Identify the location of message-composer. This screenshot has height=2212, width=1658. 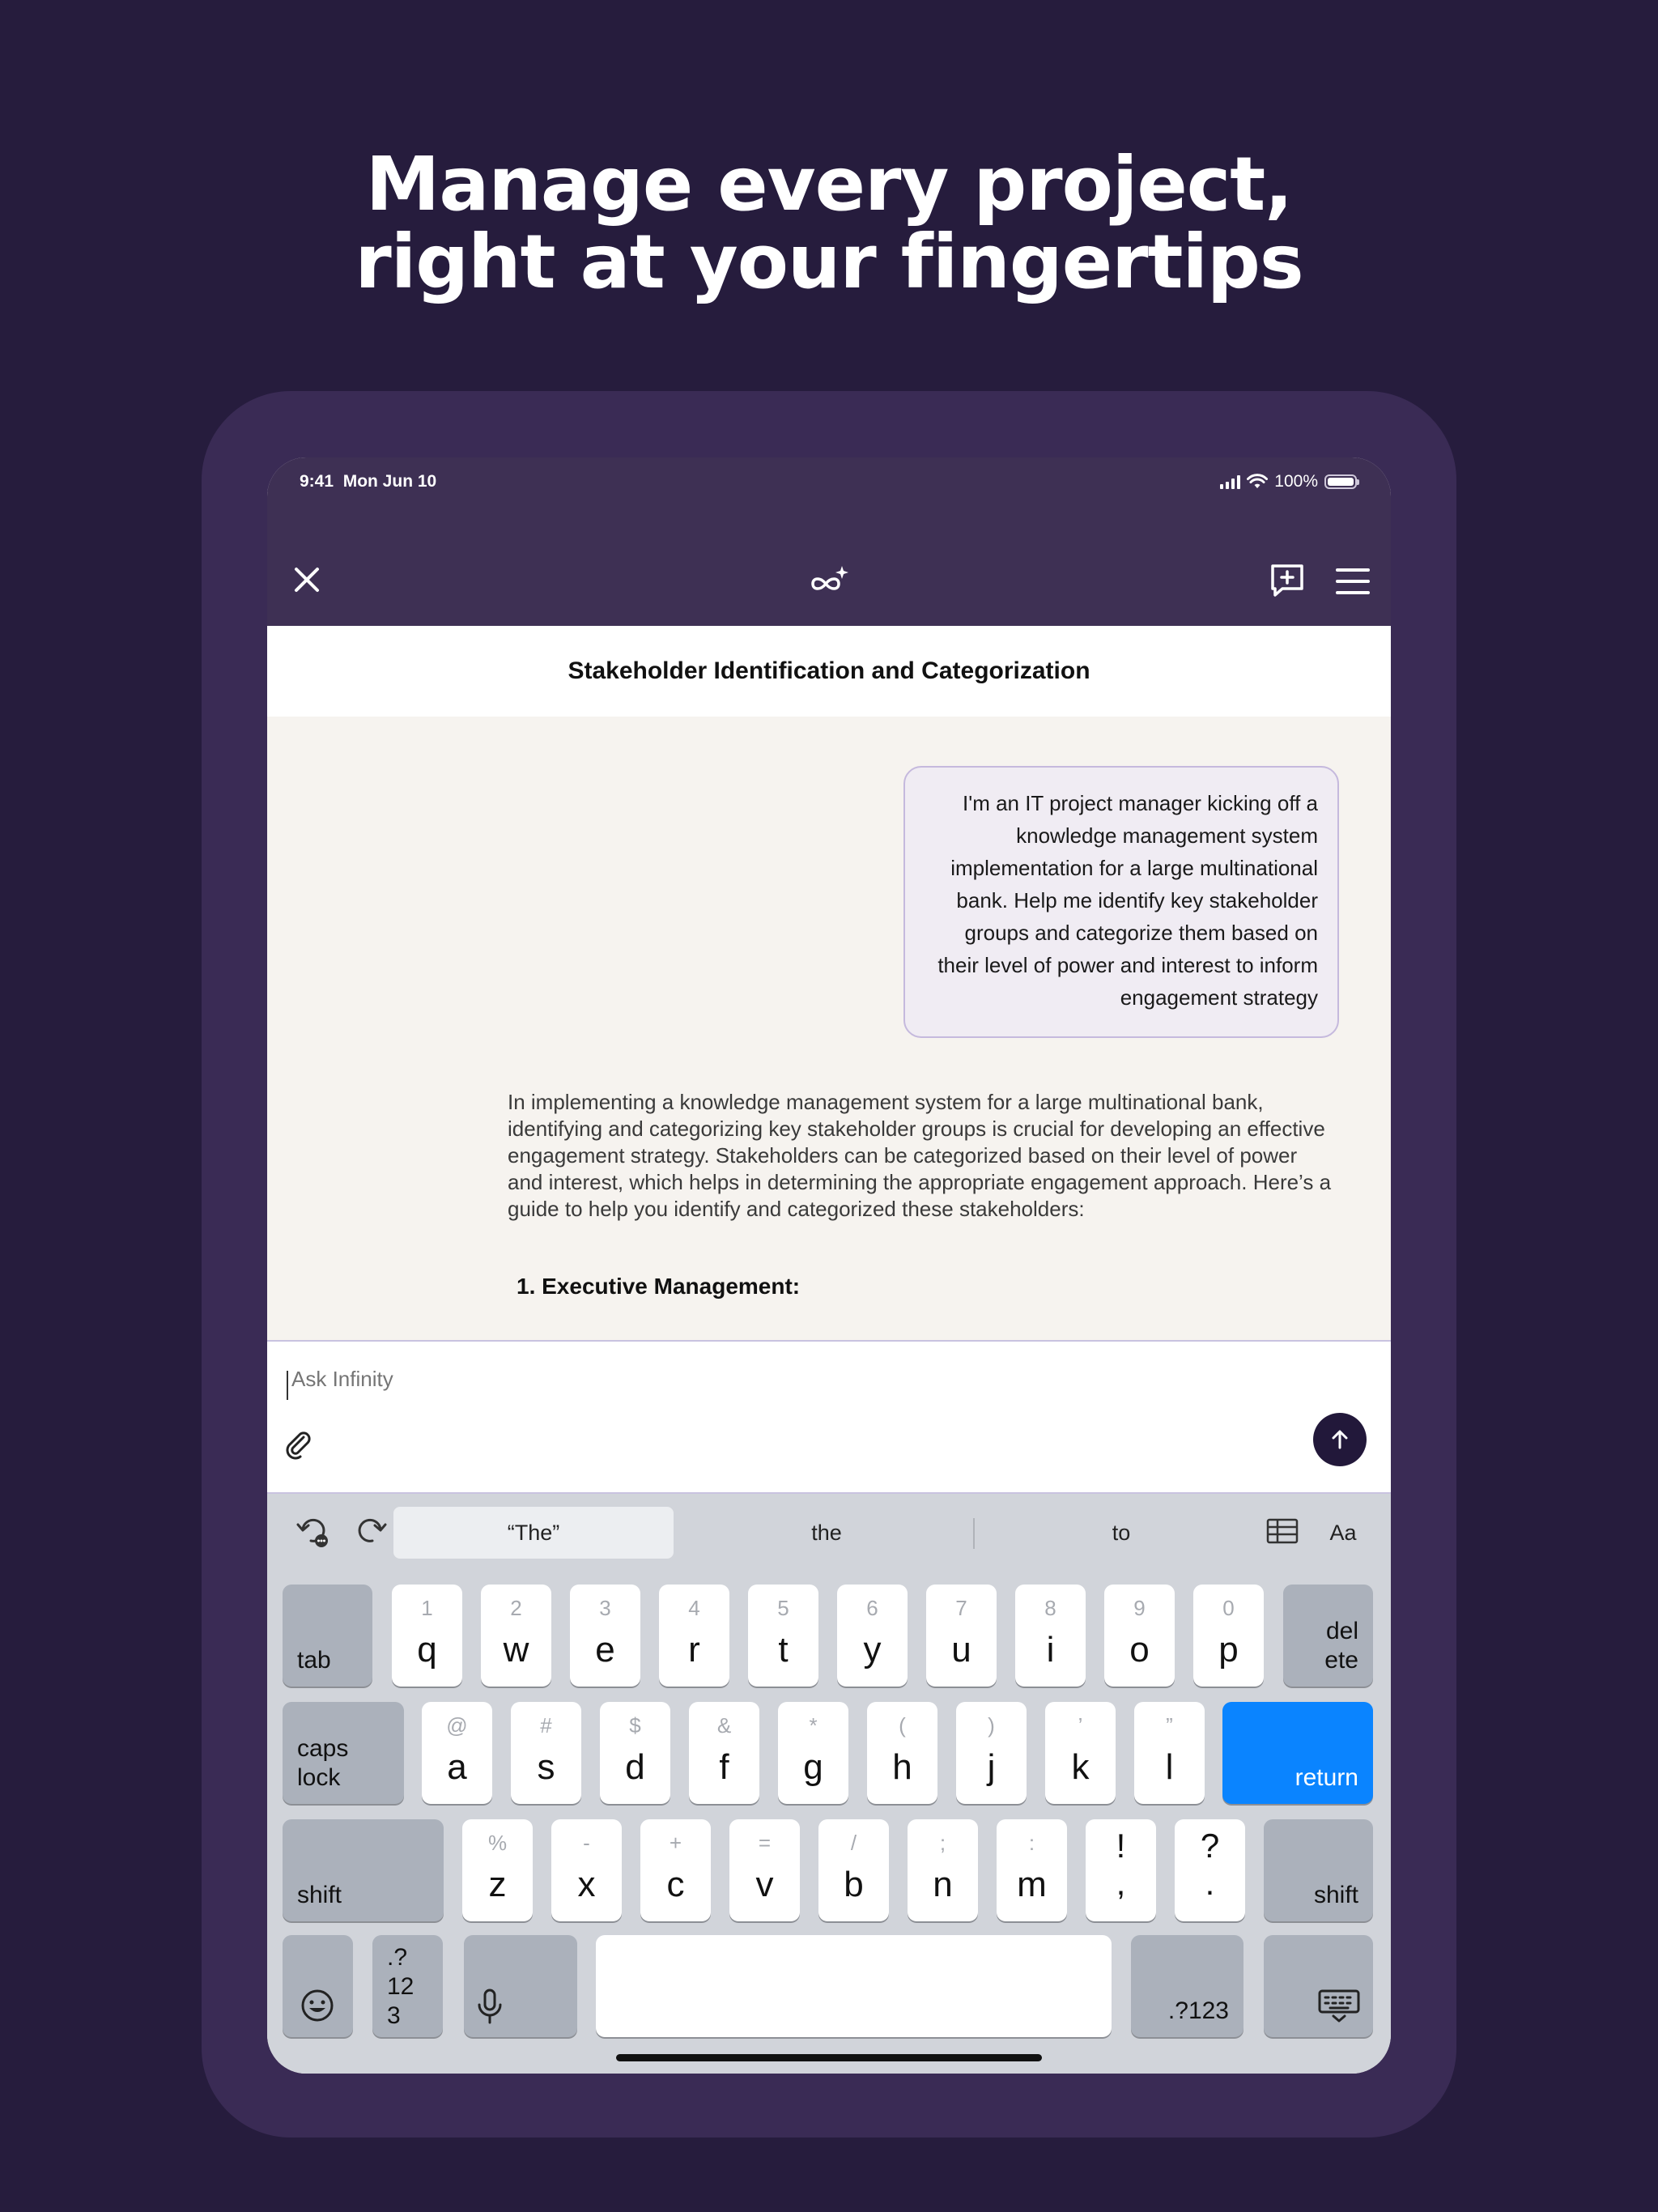
(829, 1417).